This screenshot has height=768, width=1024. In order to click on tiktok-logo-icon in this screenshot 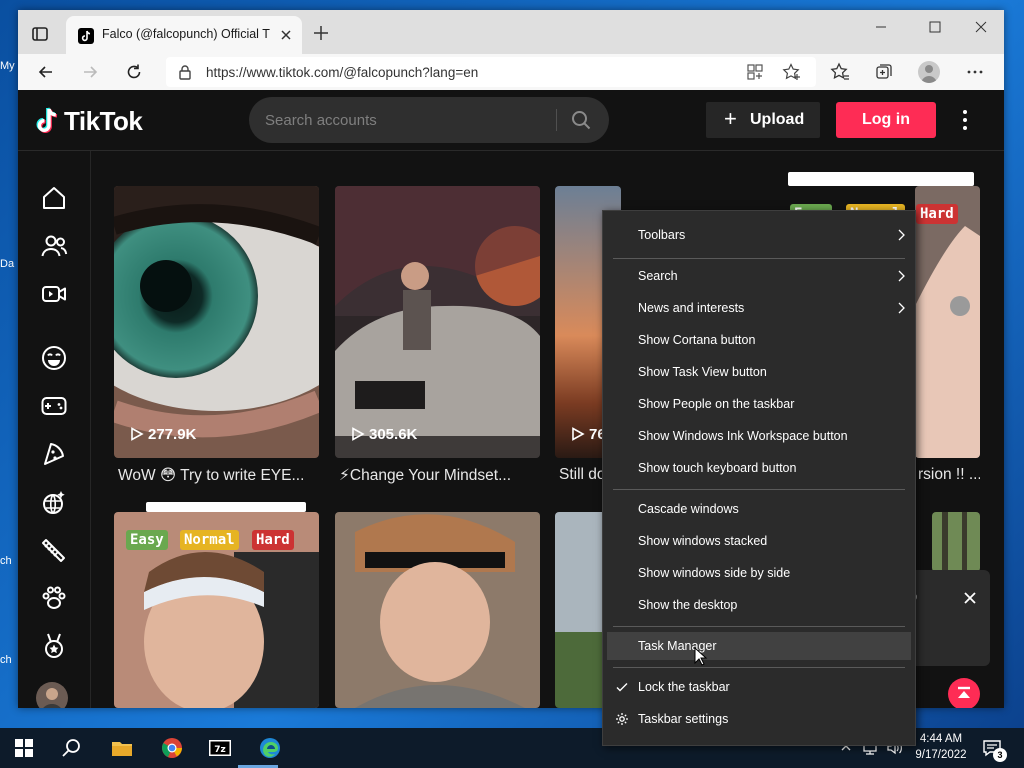, I will do `click(47, 120)`.